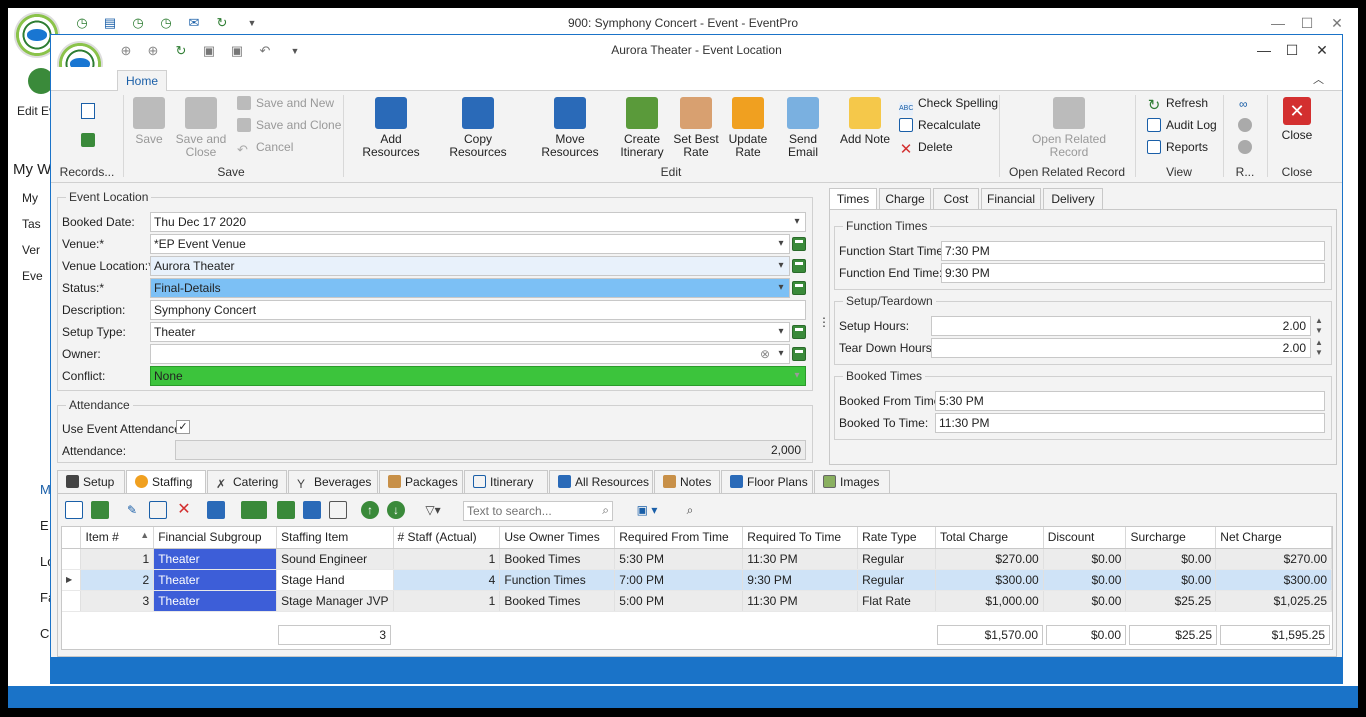 The height and width of the screenshot is (717, 1366). What do you see at coordinates (852, 482) in the screenshot?
I see `tab-images: Images` at bounding box center [852, 482].